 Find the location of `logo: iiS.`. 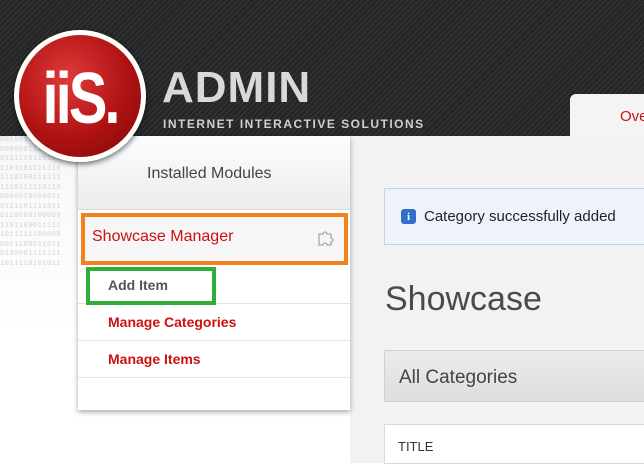

logo: iiS. is located at coordinates (80, 96).